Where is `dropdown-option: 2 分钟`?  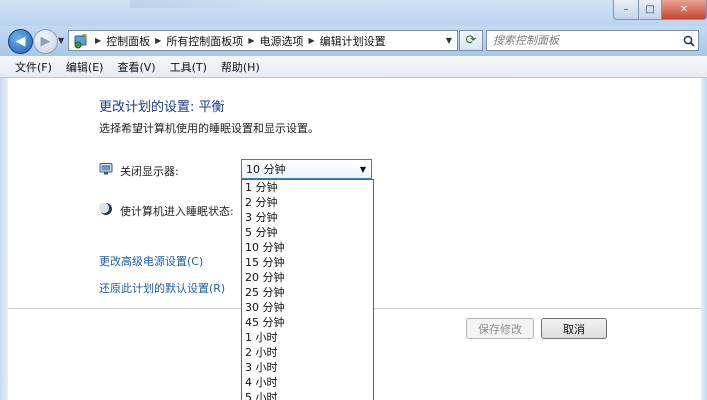 dropdown-option: 2 分钟 is located at coordinates (307, 202).